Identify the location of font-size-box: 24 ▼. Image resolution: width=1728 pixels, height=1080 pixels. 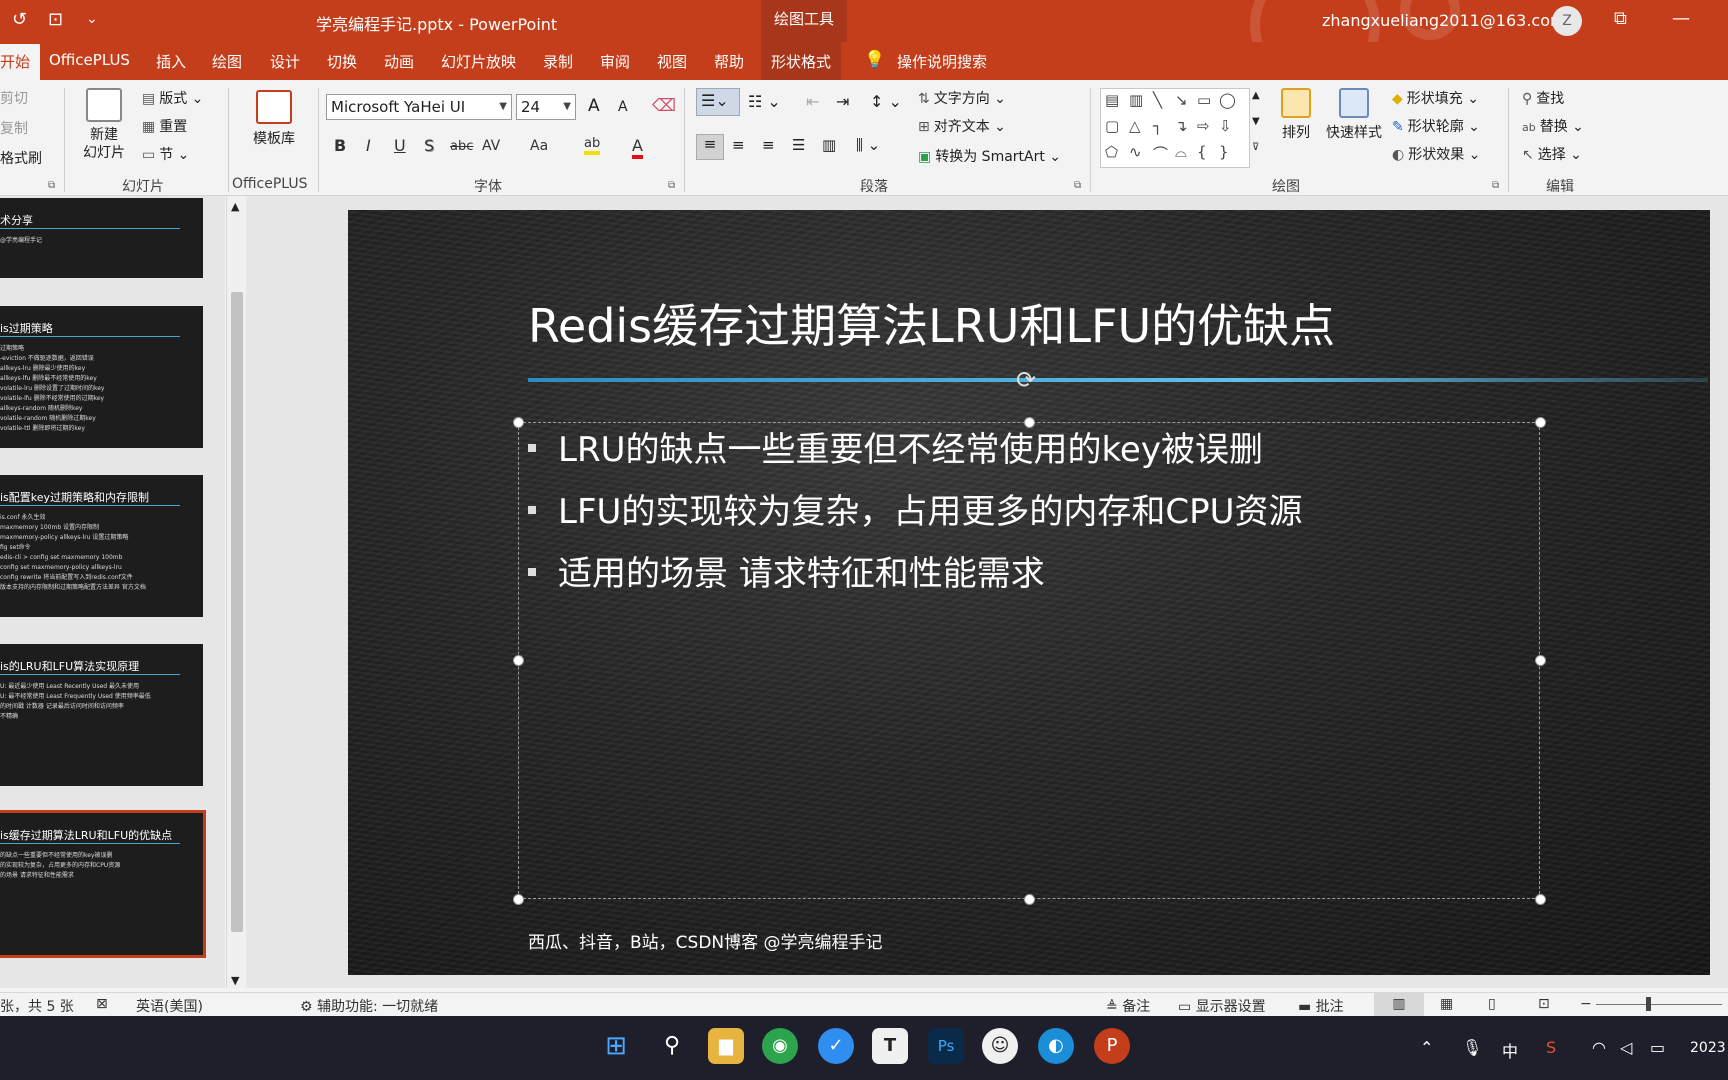
(546, 107).